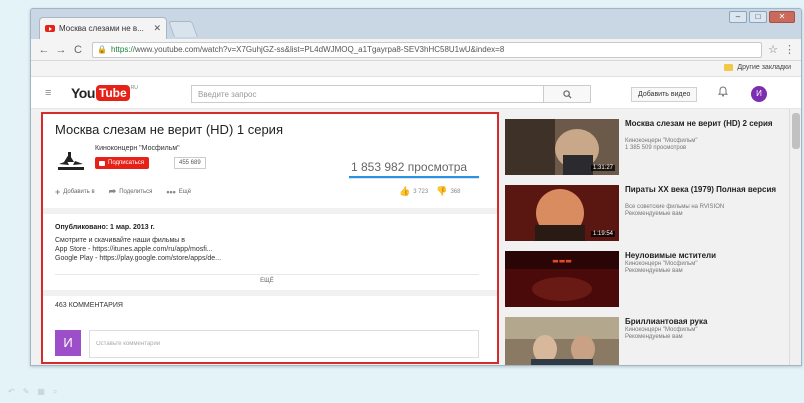  I want to click on window-controls: – □ ✕, so click(762, 17).